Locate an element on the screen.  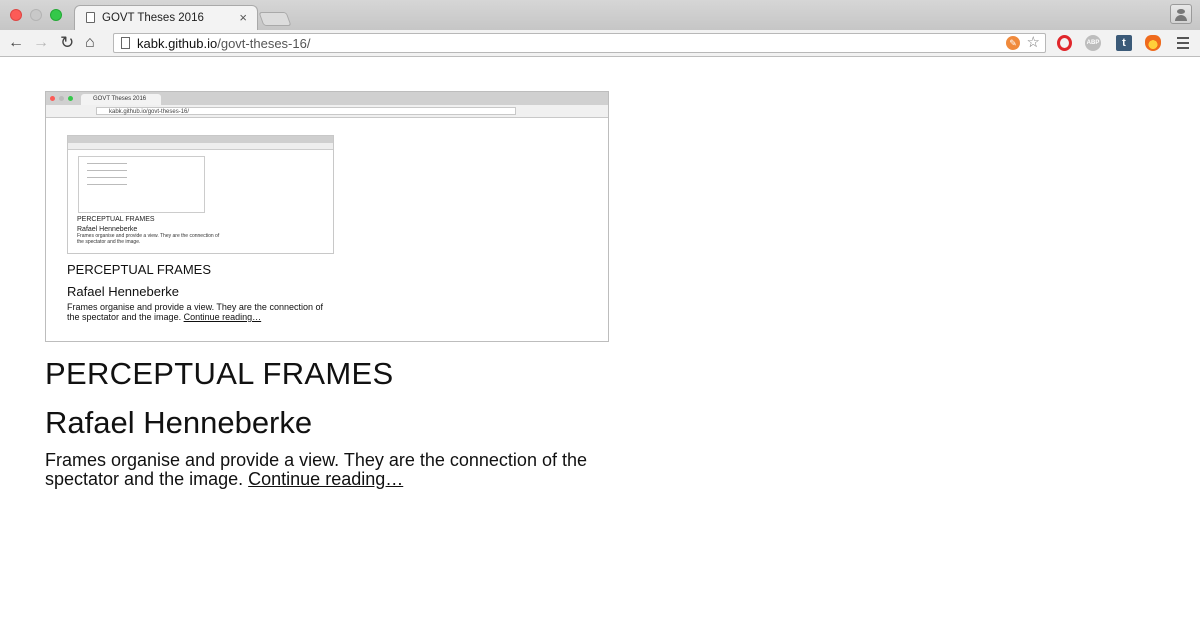
forward-button: → is located at coordinates (41, 43).